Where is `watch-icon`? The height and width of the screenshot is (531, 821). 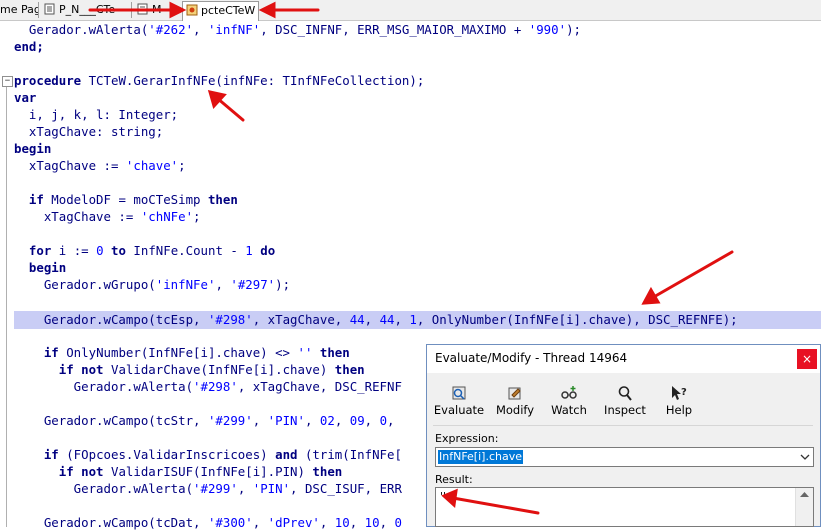 watch-icon is located at coordinates (569, 392).